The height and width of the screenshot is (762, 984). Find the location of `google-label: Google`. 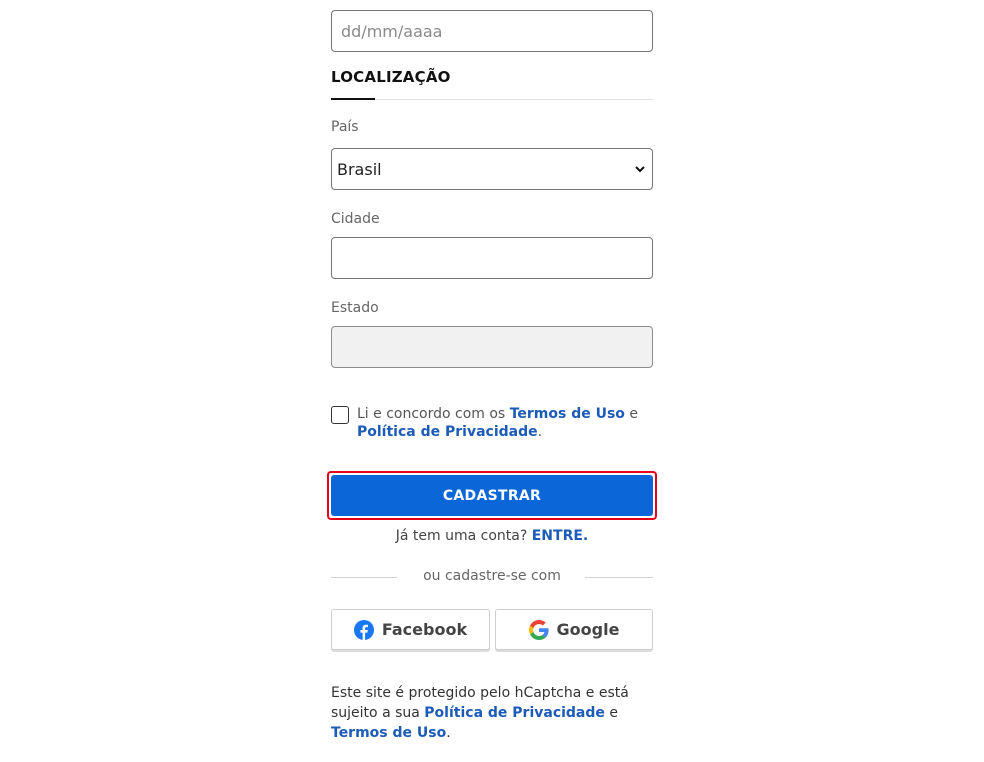

google-label: Google is located at coordinates (588, 629).